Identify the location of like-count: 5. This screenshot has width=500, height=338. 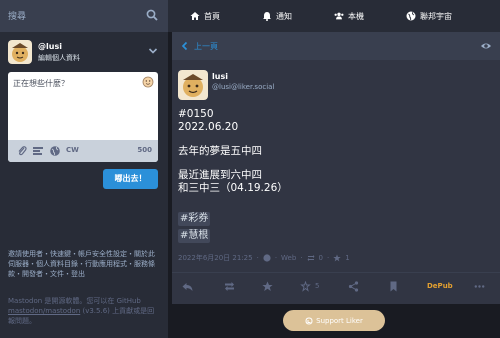
(317, 286).